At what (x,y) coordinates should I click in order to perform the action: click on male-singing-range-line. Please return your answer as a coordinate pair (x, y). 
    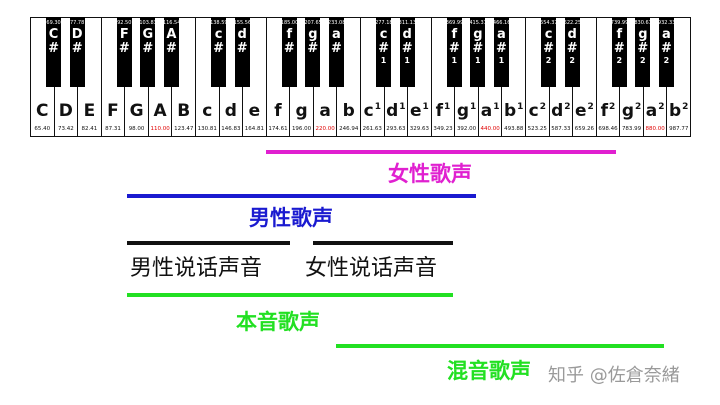
    Looking at the image, I should click on (301, 196).